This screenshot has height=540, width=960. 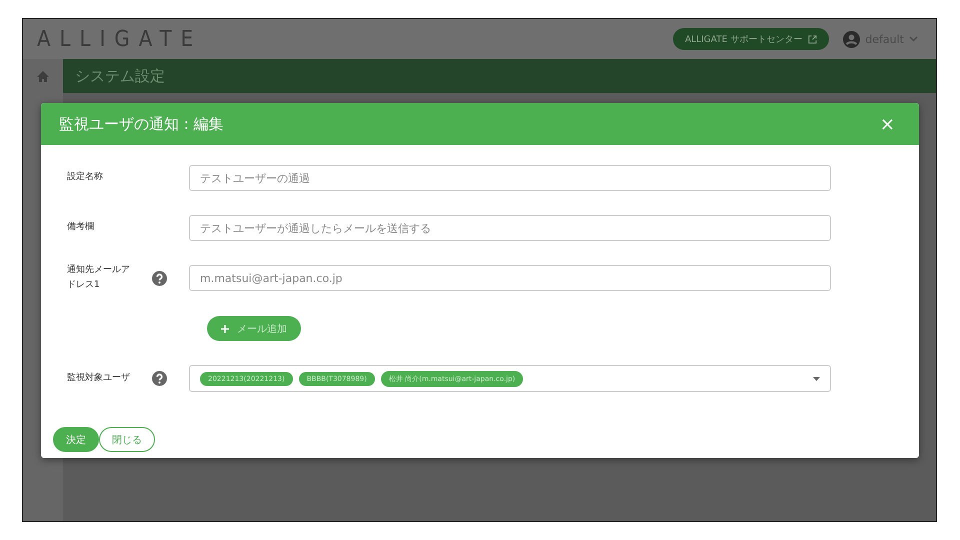 I want to click on input-field: m.matsui@art-japan.co.jp, so click(x=510, y=278).